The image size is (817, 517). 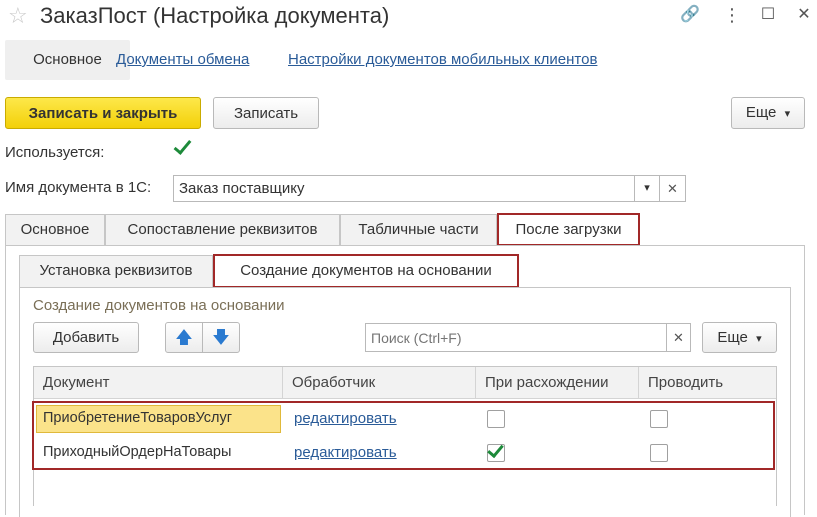 What do you see at coordinates (215, 15) in the screenshot?
I see `window-title: ЗаказПост (Настройка документа)` at bounding box center [215, 15].